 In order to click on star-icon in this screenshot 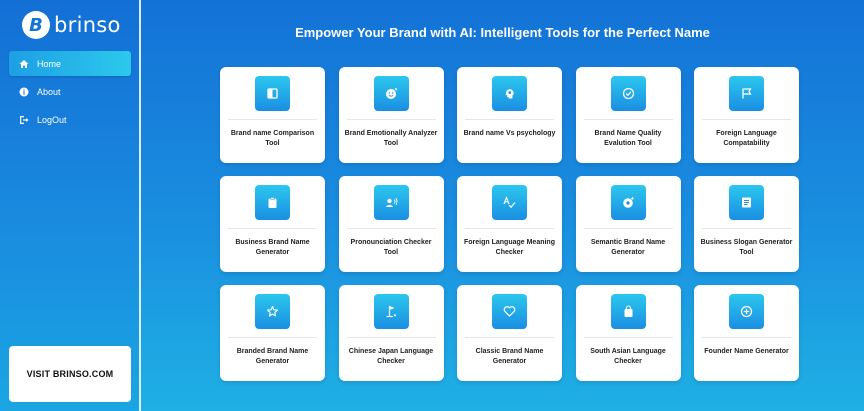, I will do `click(272, 311)`.